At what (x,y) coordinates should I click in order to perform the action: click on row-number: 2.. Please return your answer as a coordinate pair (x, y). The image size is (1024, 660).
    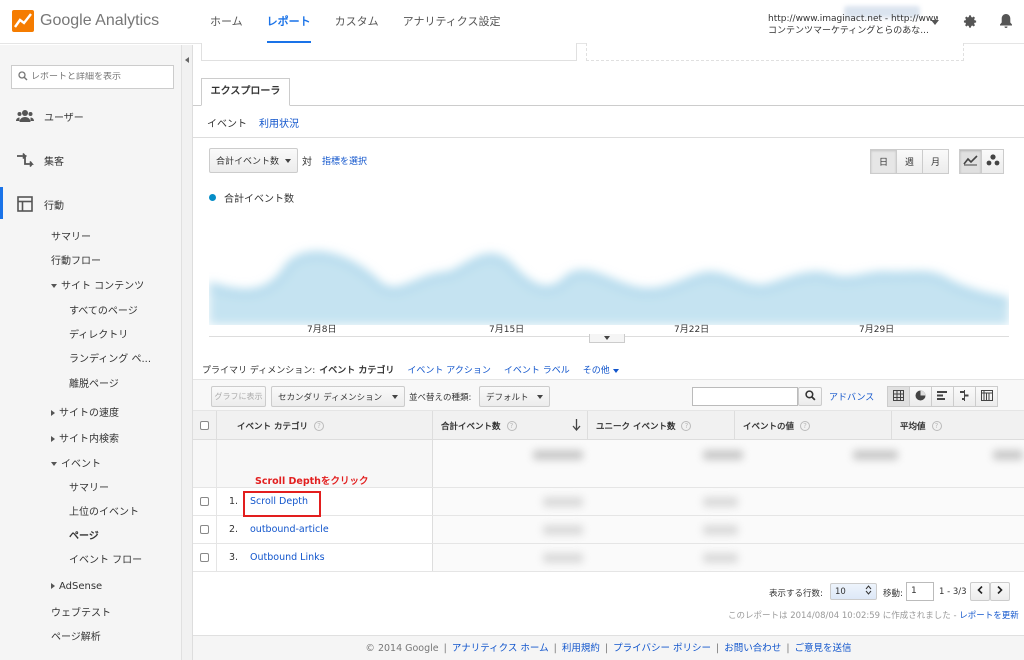
    Looking at the image, I should click on (234, 529).